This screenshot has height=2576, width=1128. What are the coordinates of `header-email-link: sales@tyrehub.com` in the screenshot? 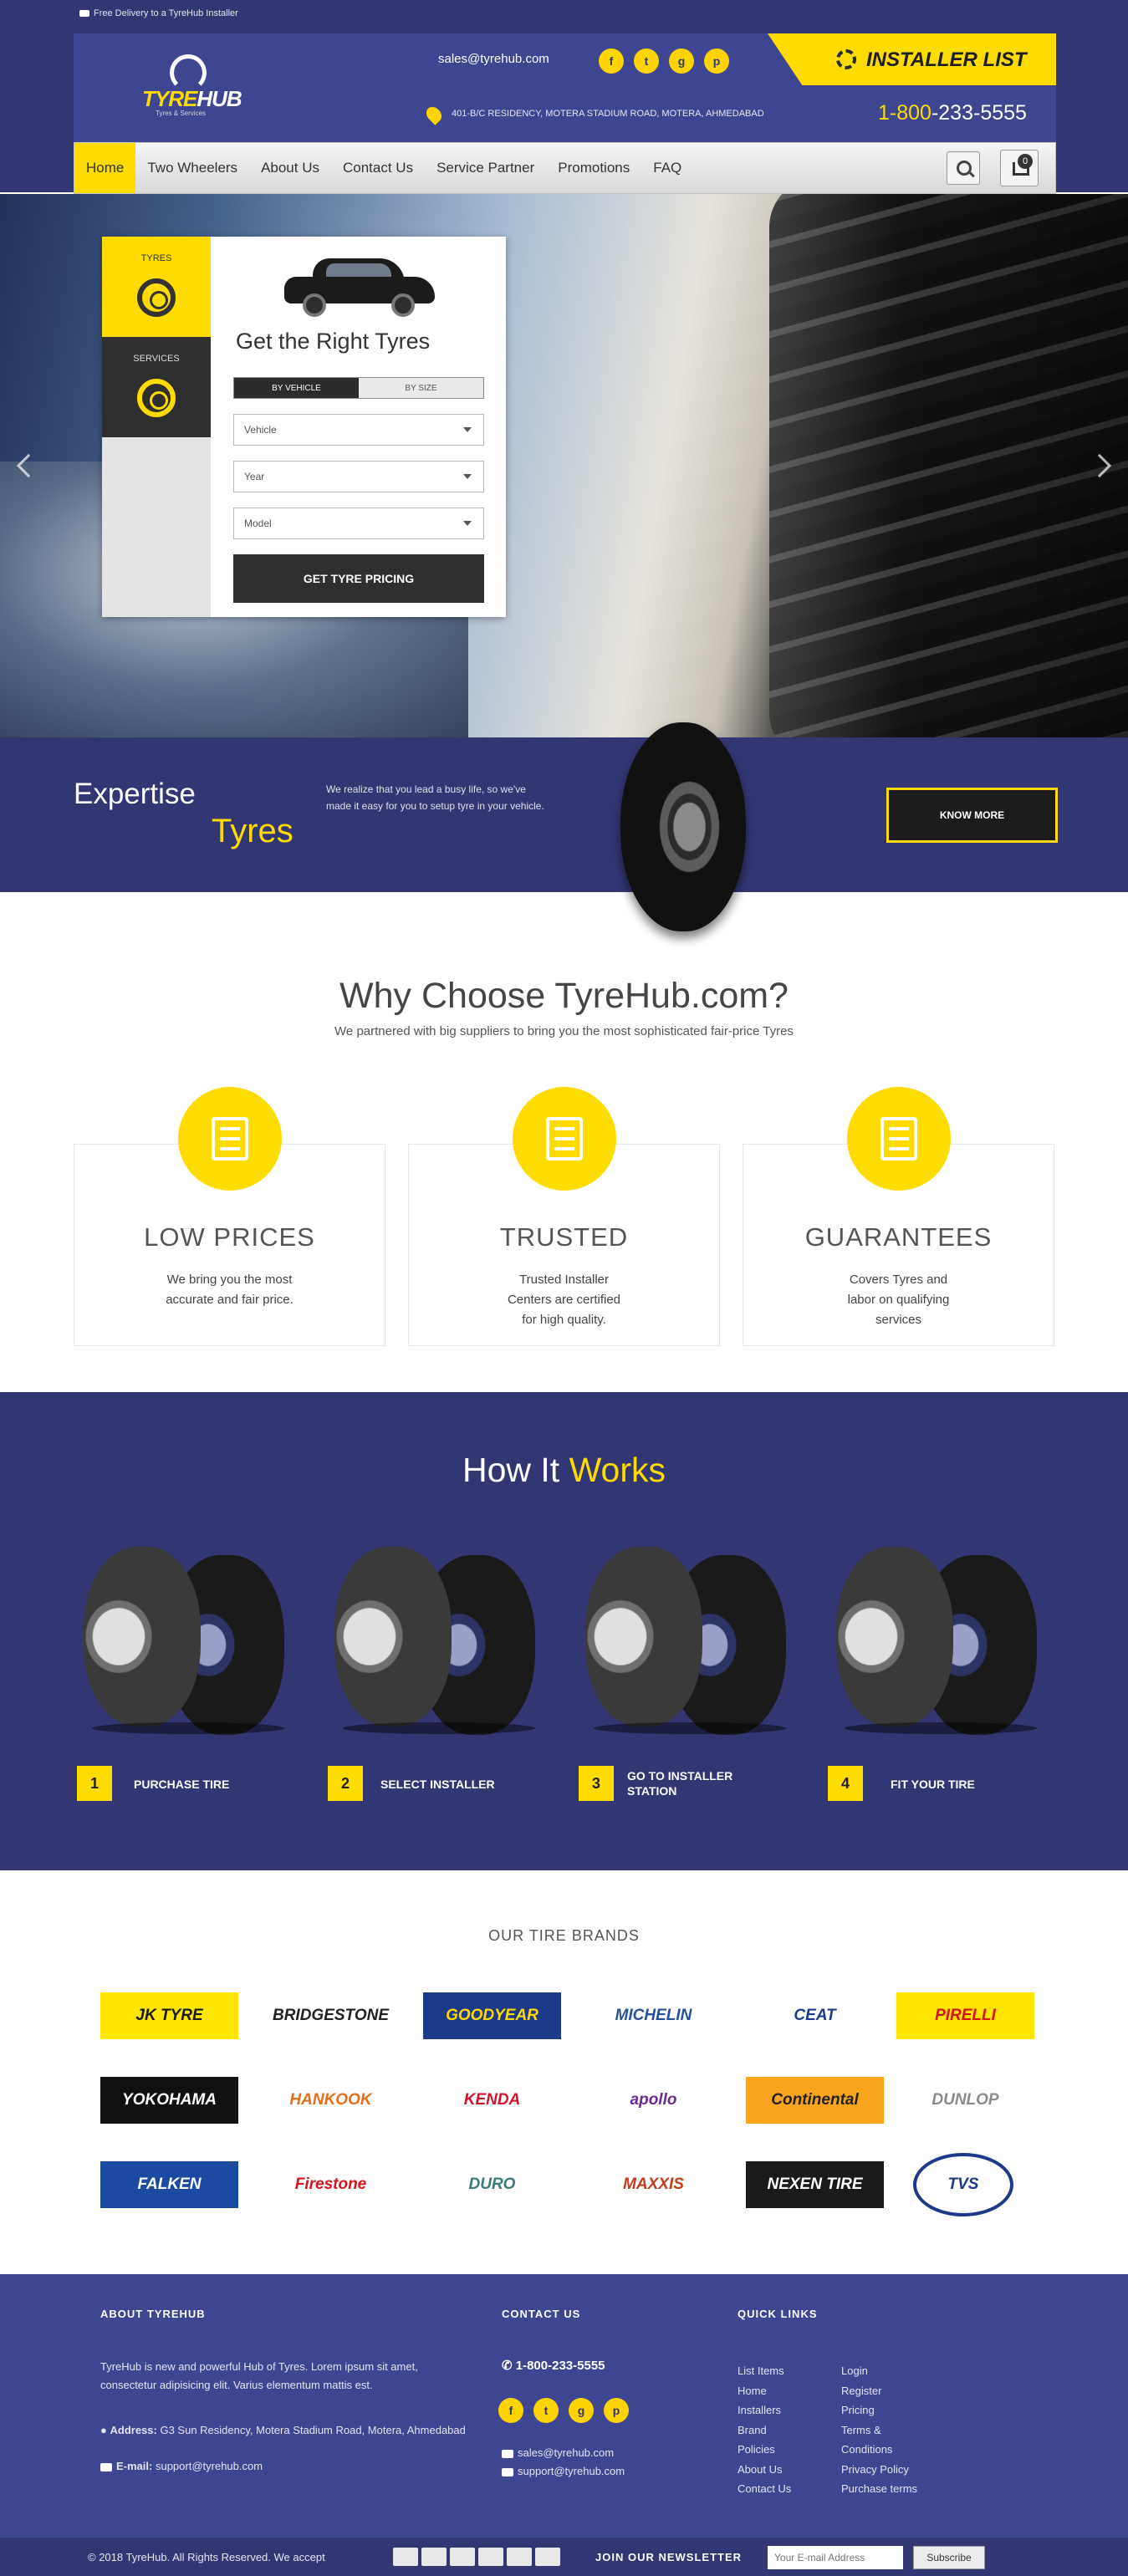 It's located at (493, 59).